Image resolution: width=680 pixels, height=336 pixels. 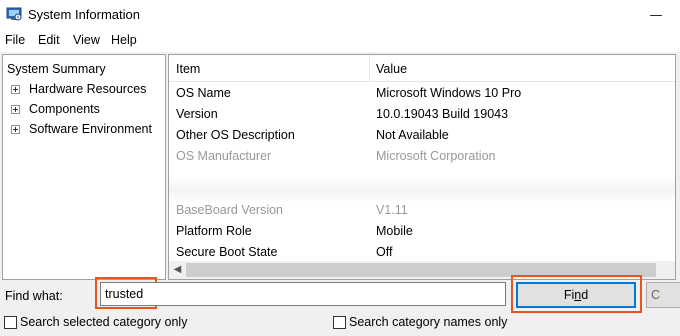 What do you see at coordinates (15, 40) in the screenshot?
I see `menu-file: File` at bounding box center [15, 40].